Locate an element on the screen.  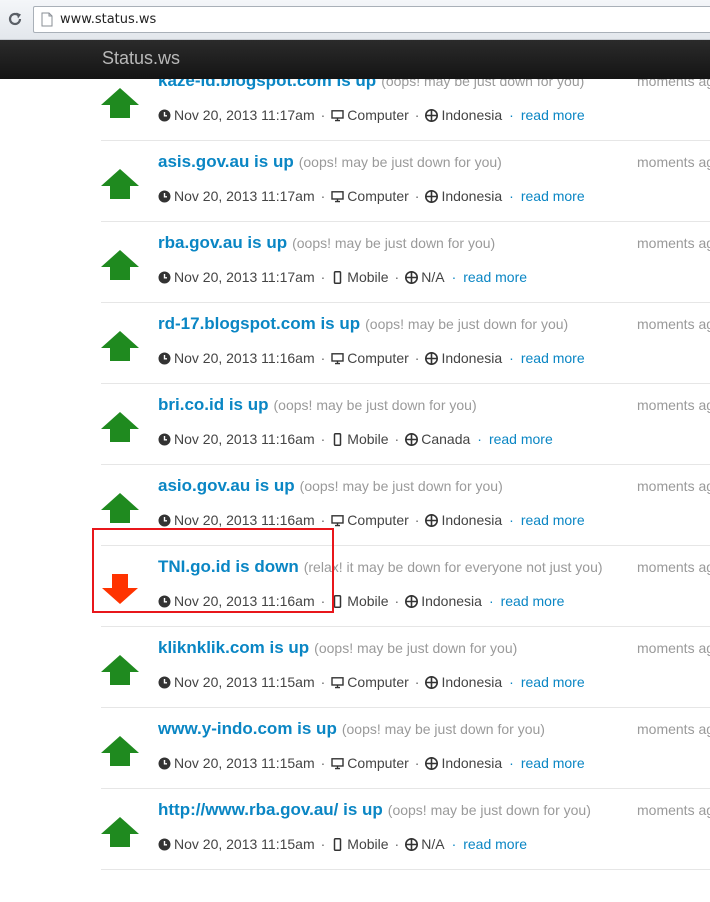
computer-icon is located at coordinates (337, 358).